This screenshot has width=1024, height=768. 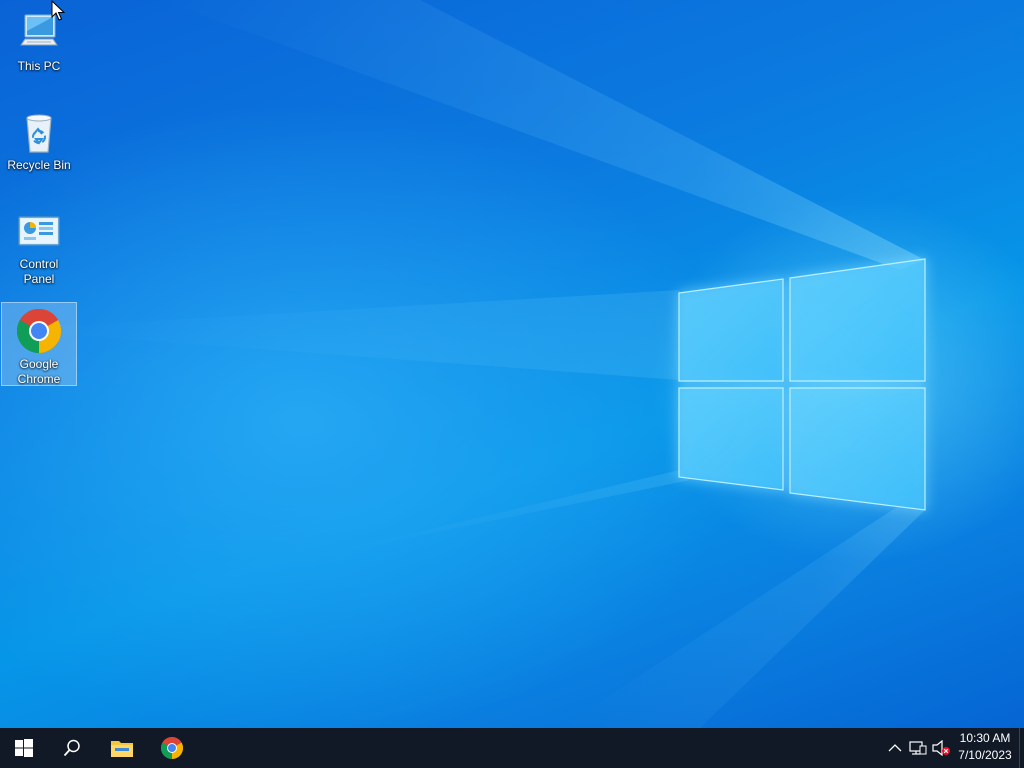 What do you see at coordinates (39, 66) in the screenshot?
I see `desktop-icon-label: This PC` at bounding box center [39, 66].